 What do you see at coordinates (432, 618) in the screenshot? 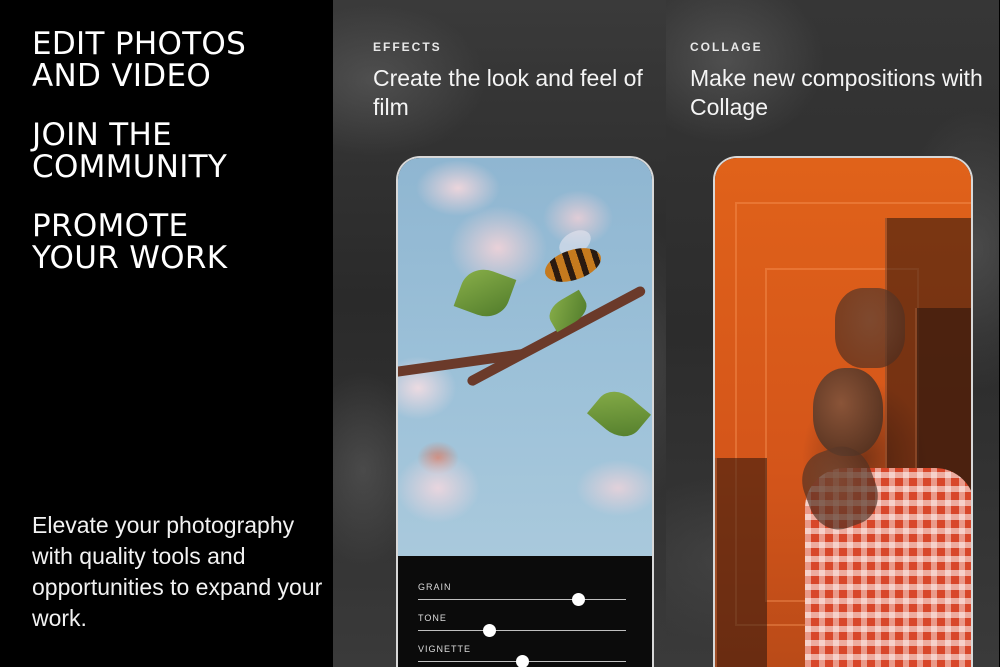
I see `slider-tone-label: TONE` at bounding box center [432, 618].